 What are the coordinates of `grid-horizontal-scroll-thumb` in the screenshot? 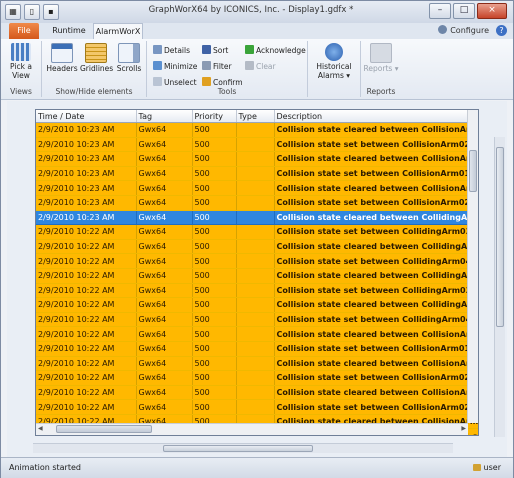 It's located at (104, 429).